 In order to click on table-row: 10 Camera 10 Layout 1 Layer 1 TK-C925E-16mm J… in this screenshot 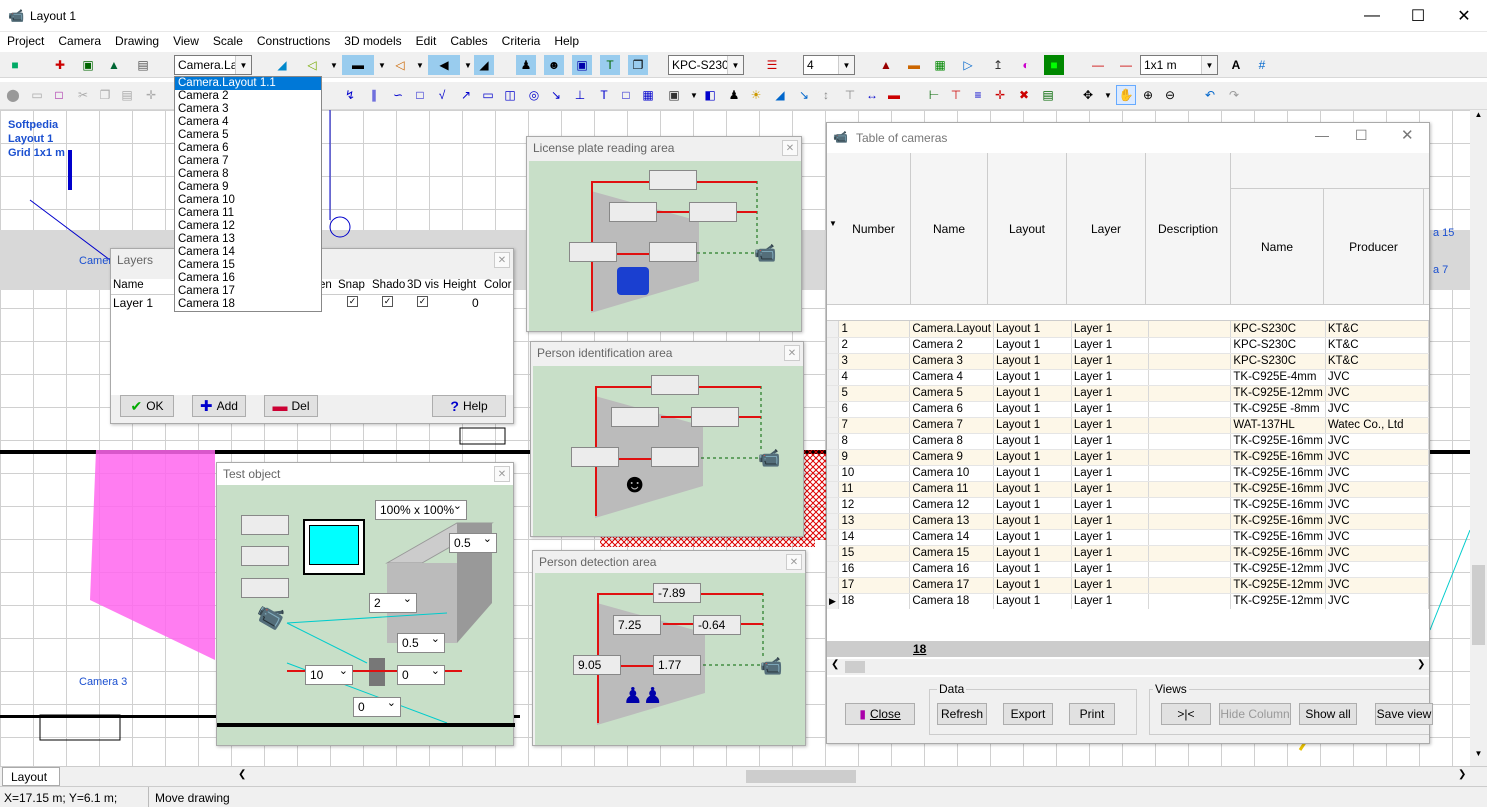, I will do `click(1128, 473)`.